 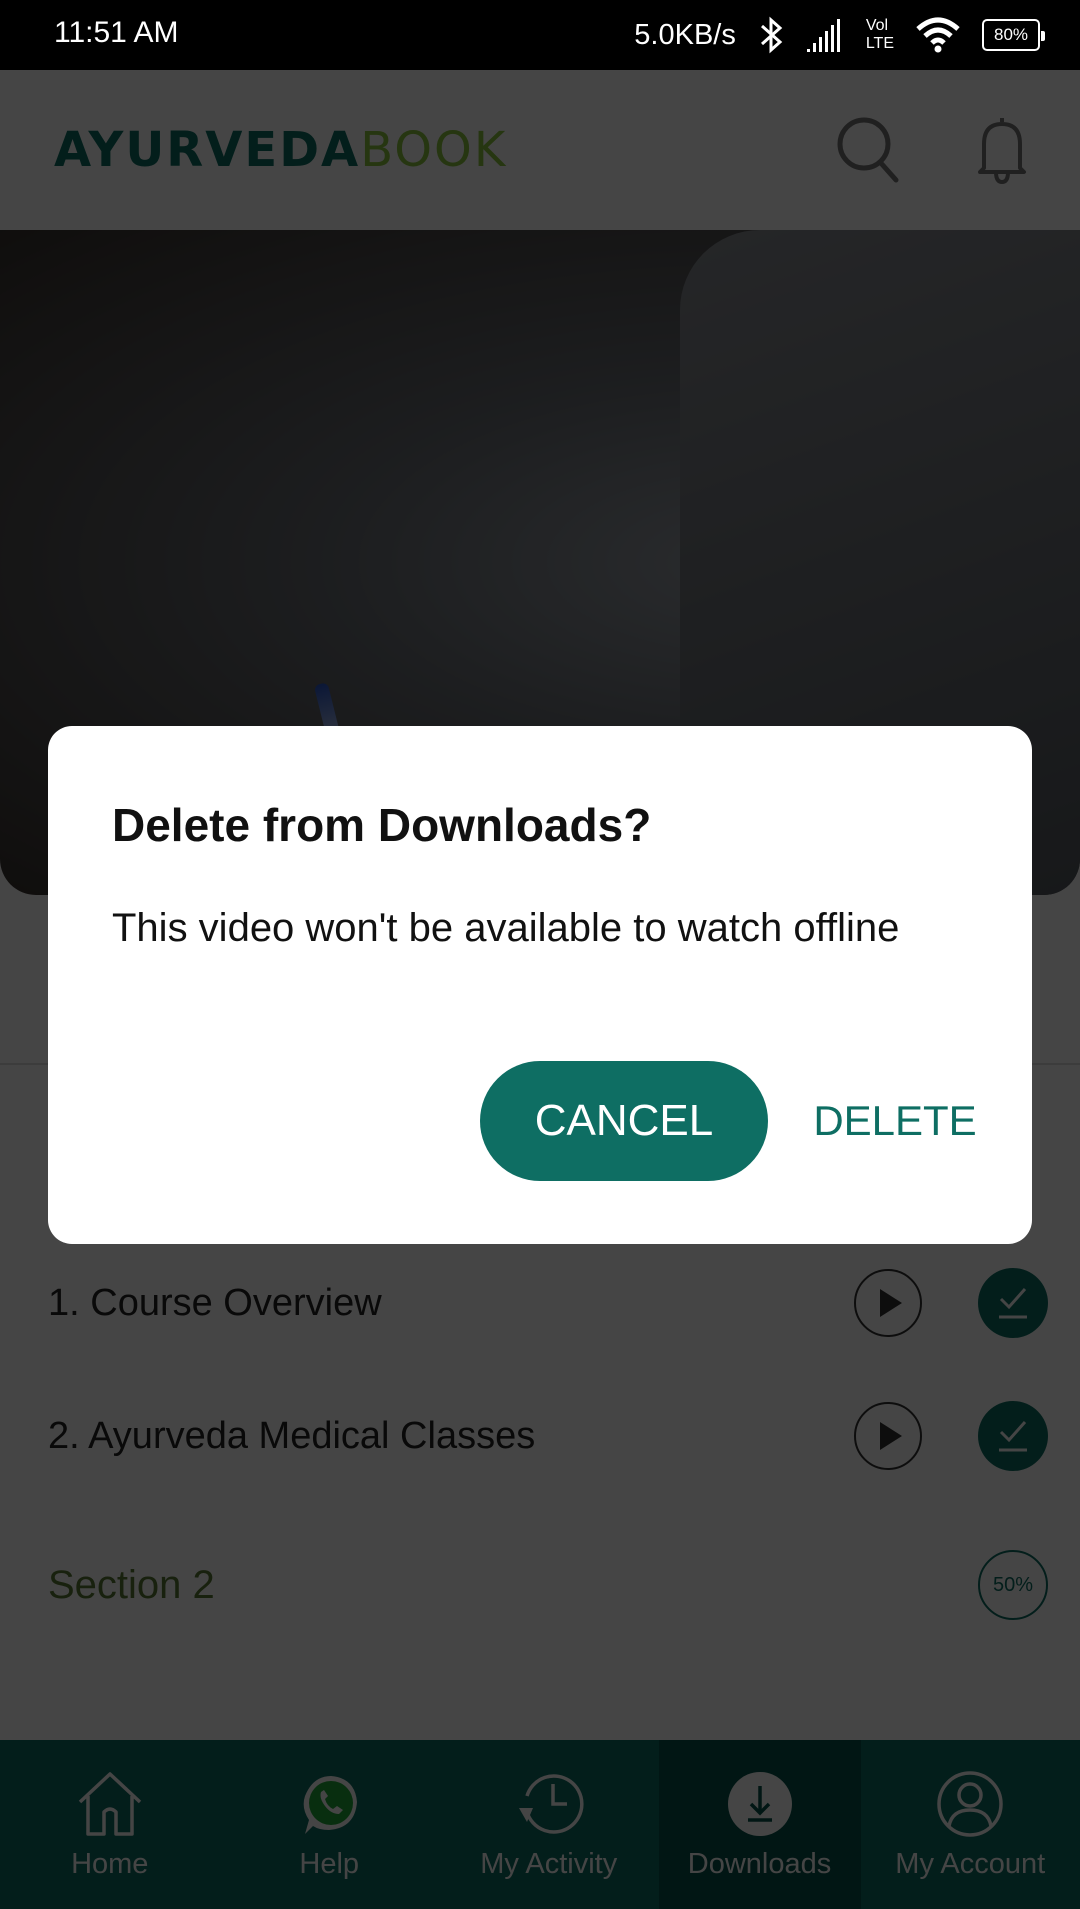 What do you see at coordinates (823, 35) in the screenshot?
I see `signal-icon` at bounding box center [823, 35].